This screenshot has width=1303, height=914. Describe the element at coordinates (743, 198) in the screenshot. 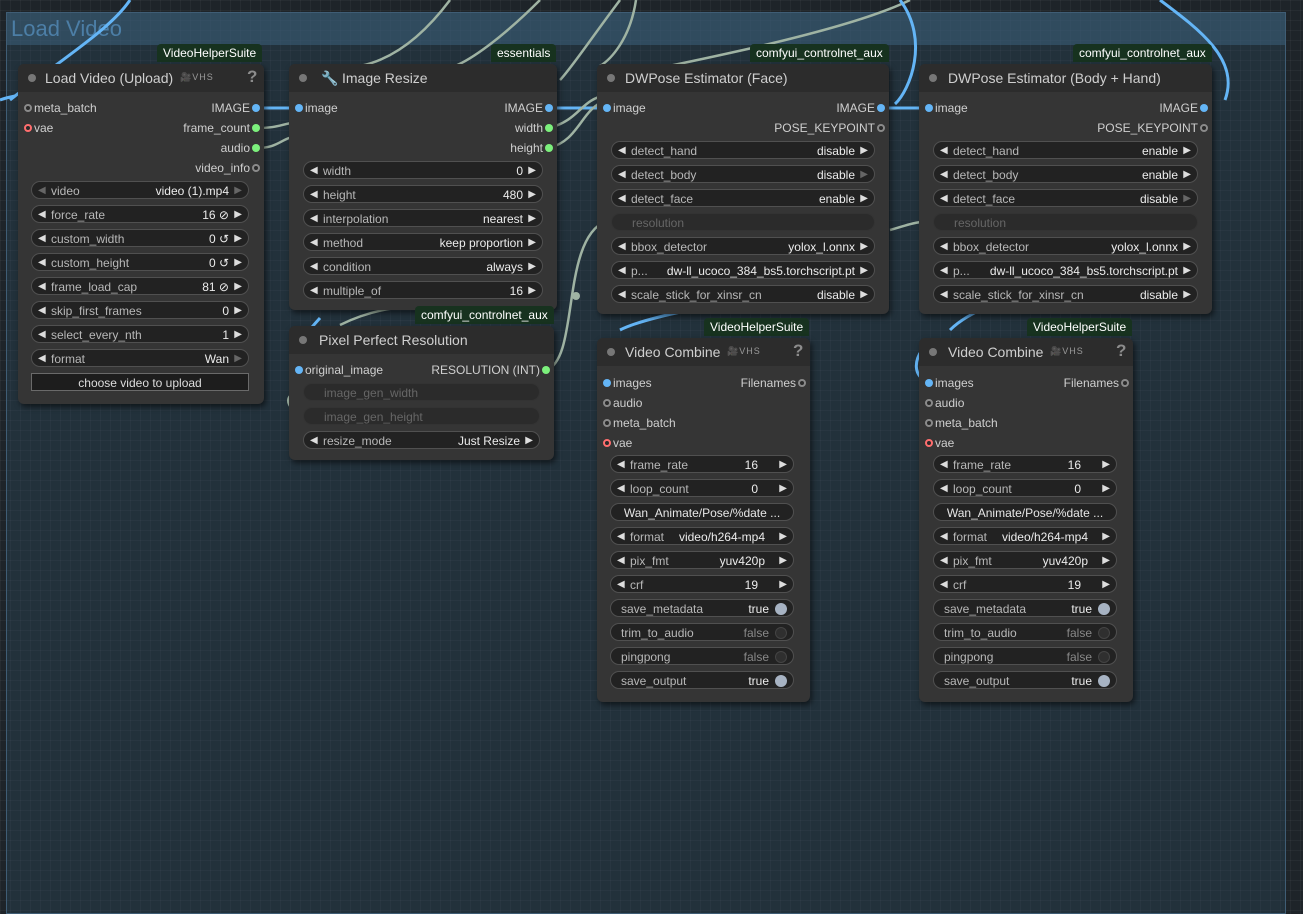

I see `widget-detect-face: ◀ detect_face enable ▶` at that location.